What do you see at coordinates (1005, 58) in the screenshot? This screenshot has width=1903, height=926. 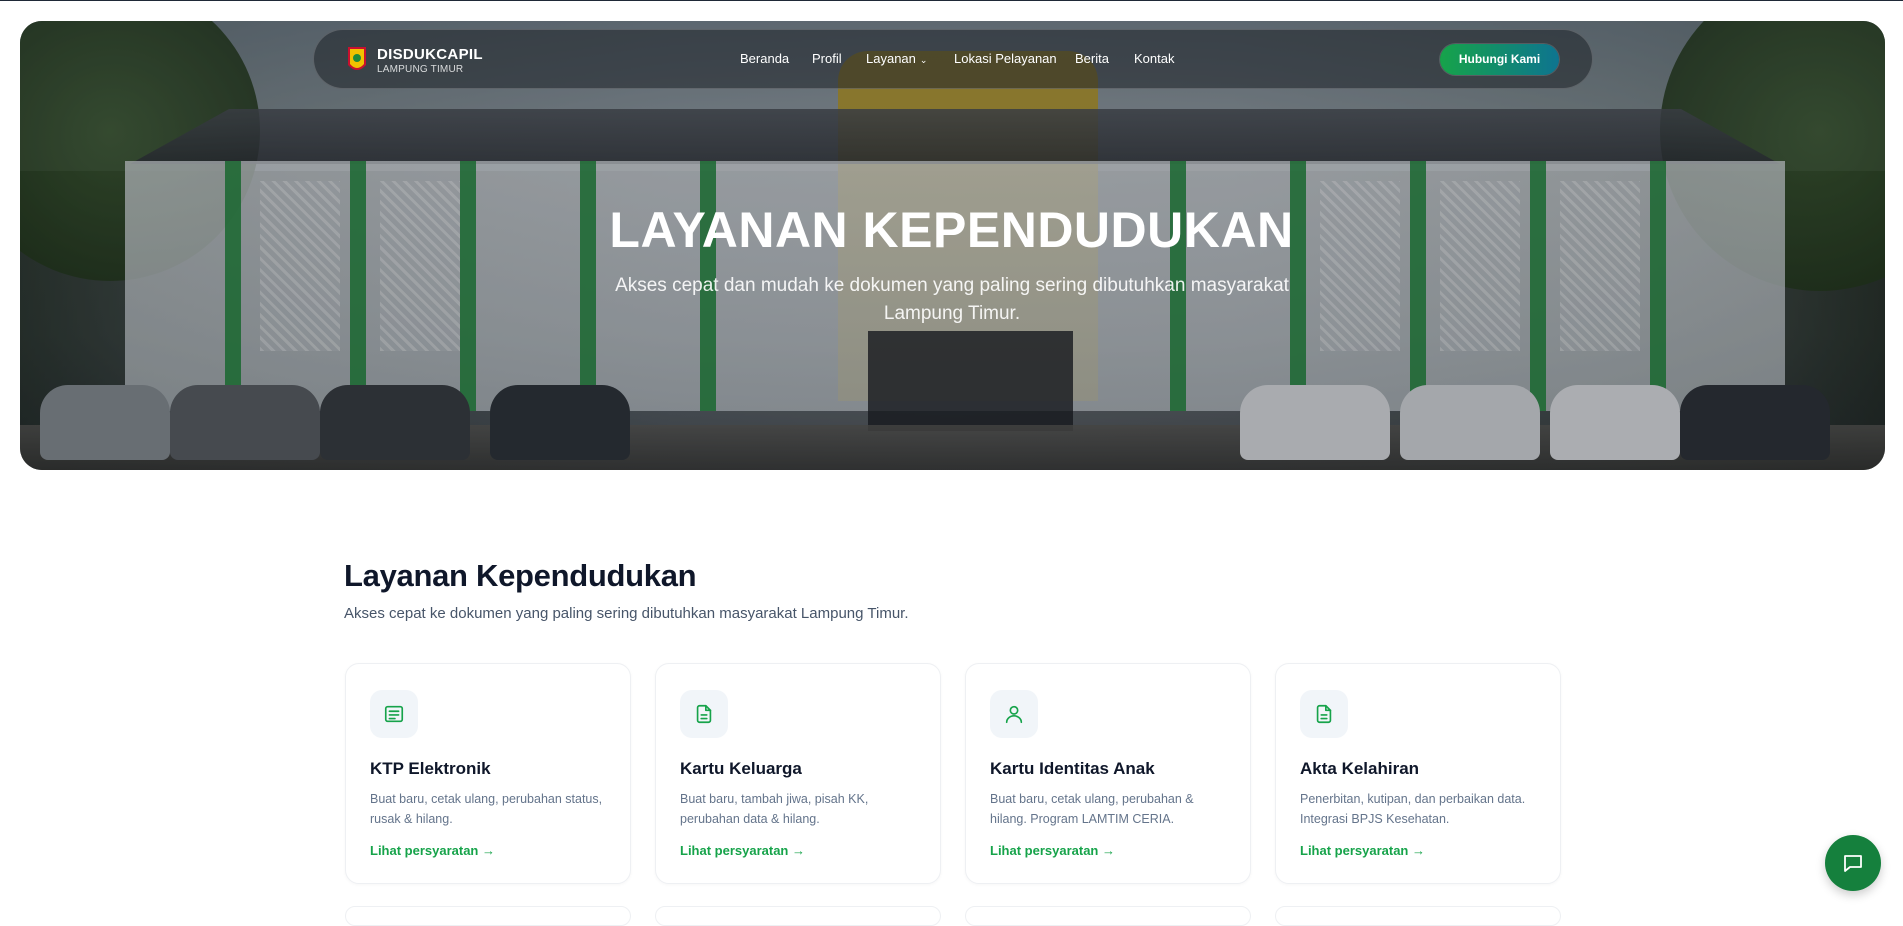 I see `nav-lokasi-pelayanan: Lokasi Pelayanan` at bounding box center [1005, 58].